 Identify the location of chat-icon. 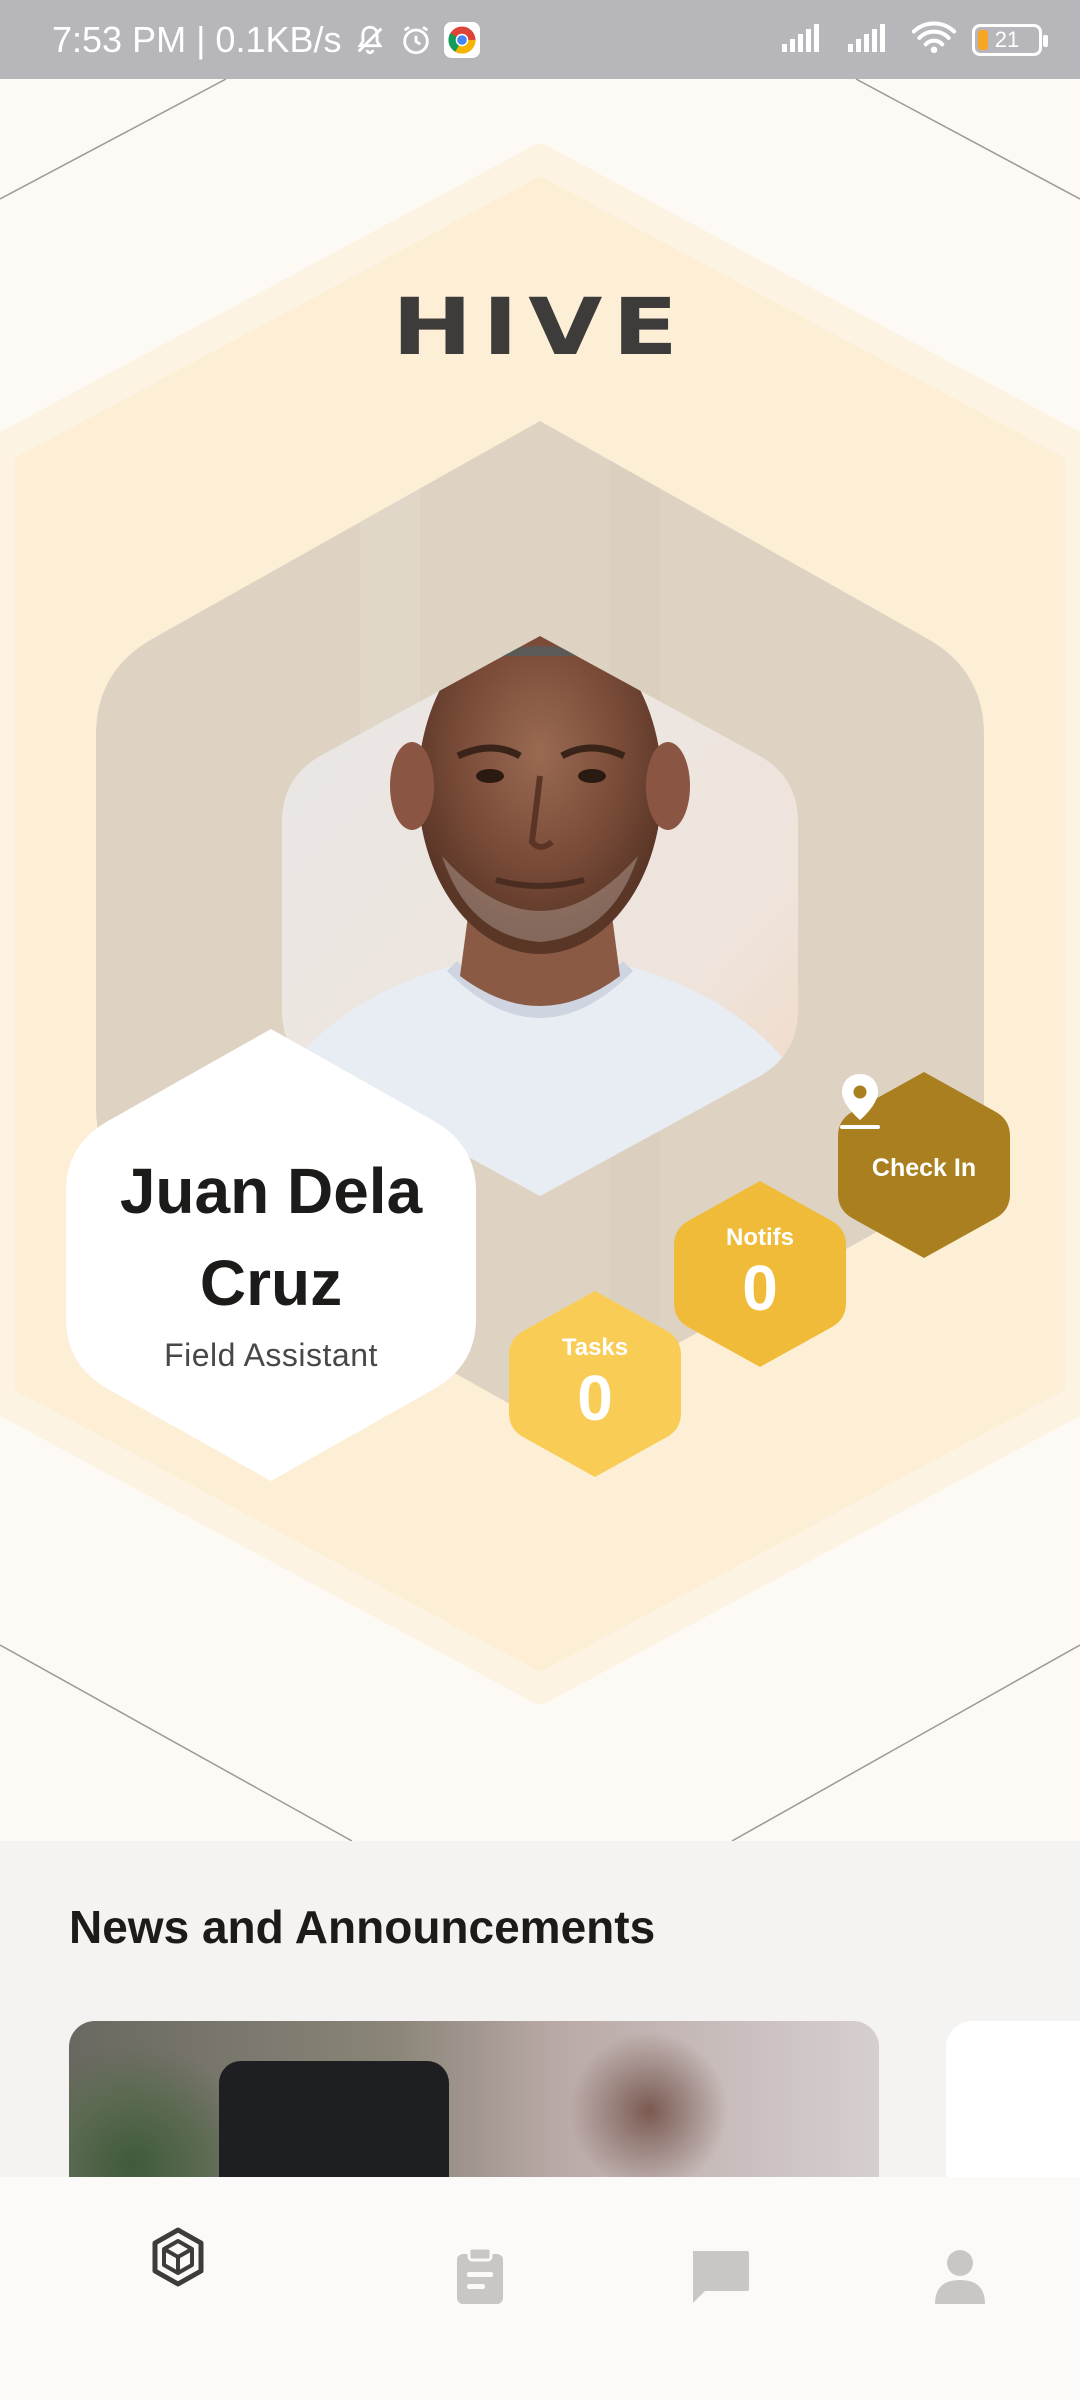
(720, 2279).